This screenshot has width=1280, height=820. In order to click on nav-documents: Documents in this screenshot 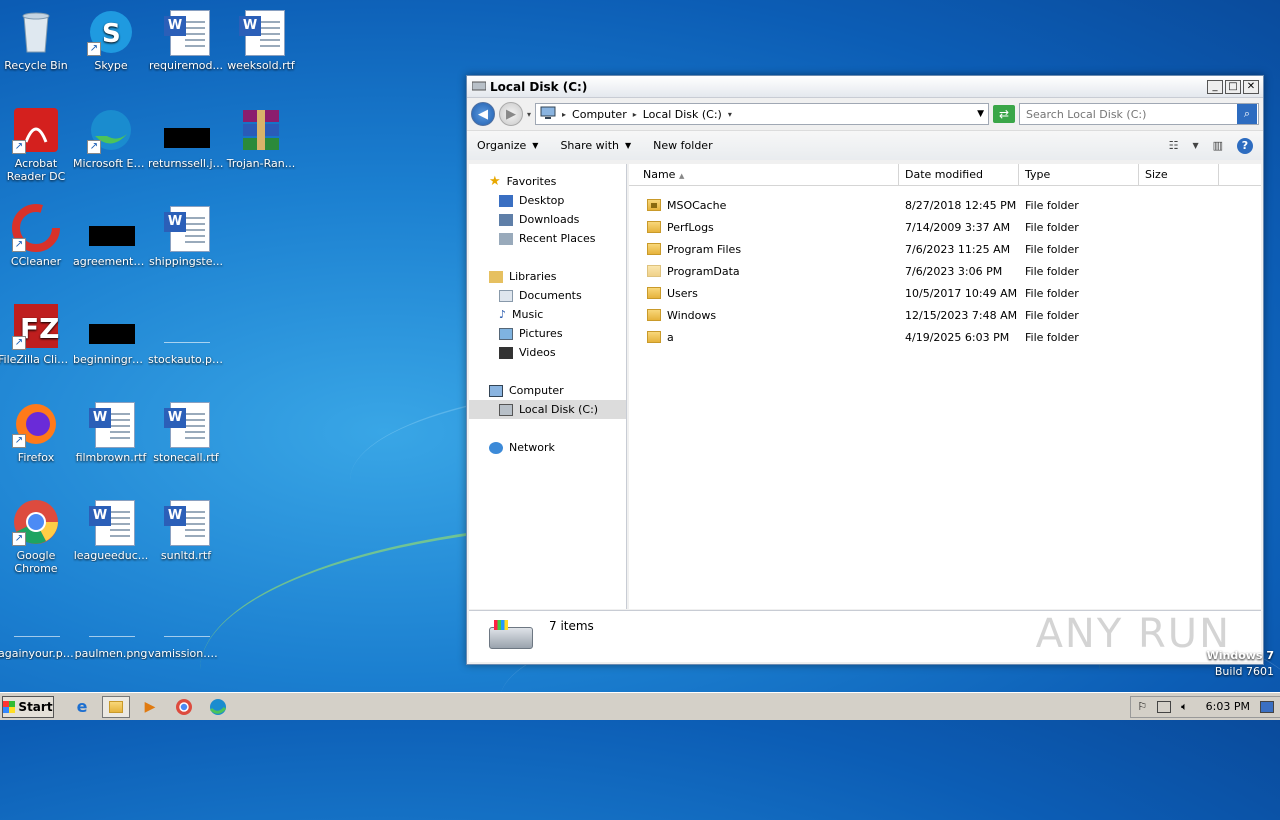, I will do `click(547, 295)`.